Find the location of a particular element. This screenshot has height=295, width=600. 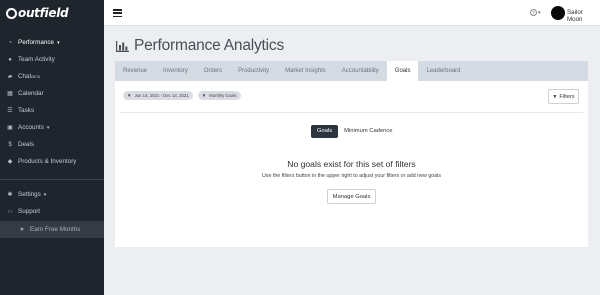

sidebar-item-settings: ✱ Settings ▾ is located at coordinates (52, 194).